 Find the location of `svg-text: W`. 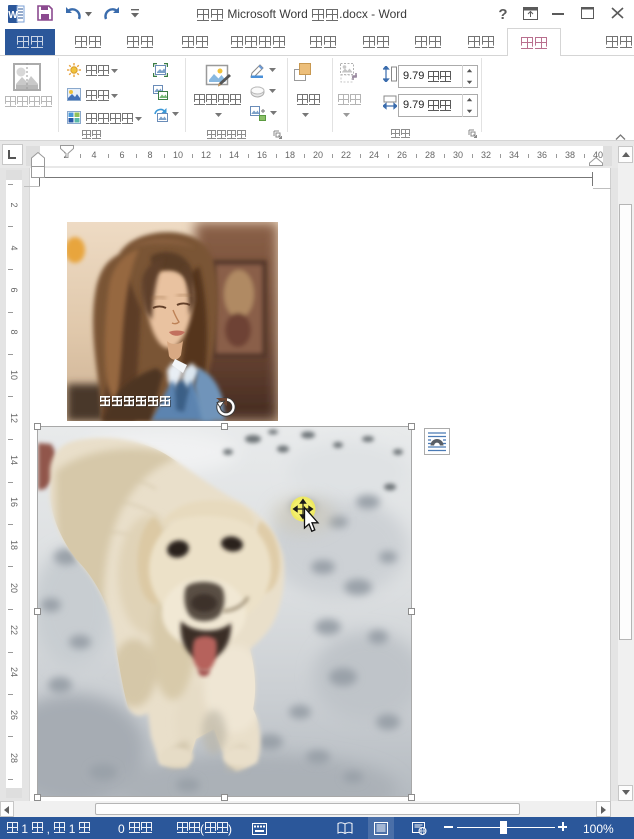

svg-text: W is located at coordinates (13, 15).